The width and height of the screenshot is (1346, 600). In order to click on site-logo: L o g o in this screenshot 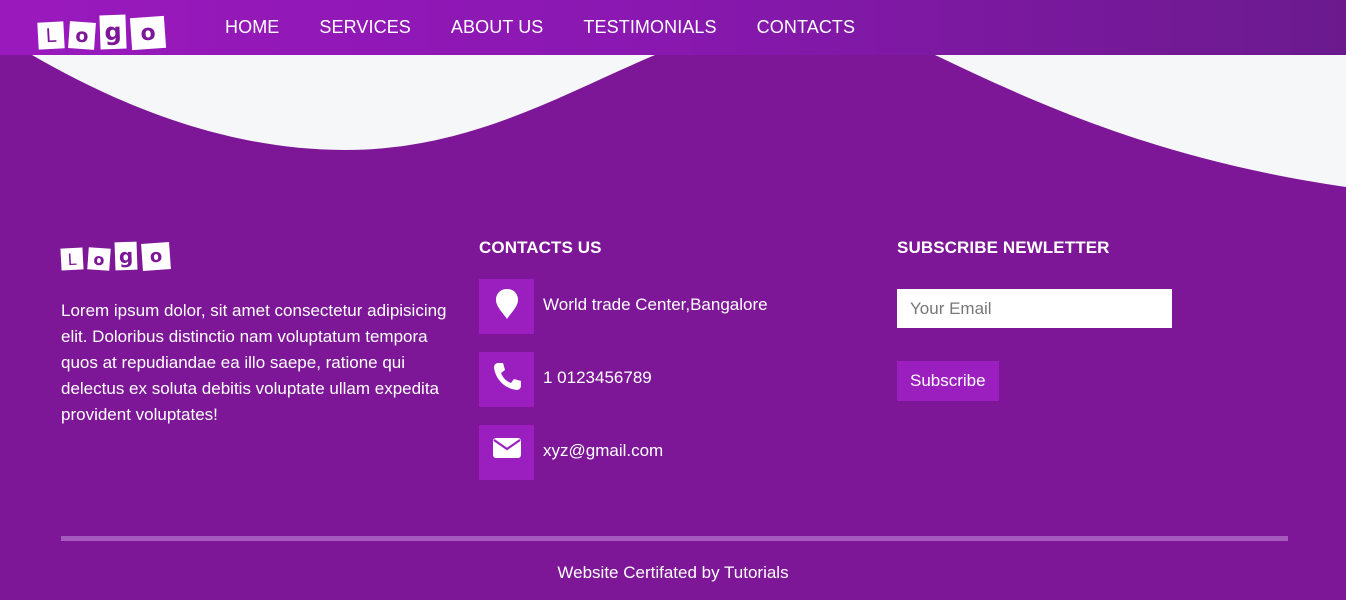, I will do `click(103, 30)`.